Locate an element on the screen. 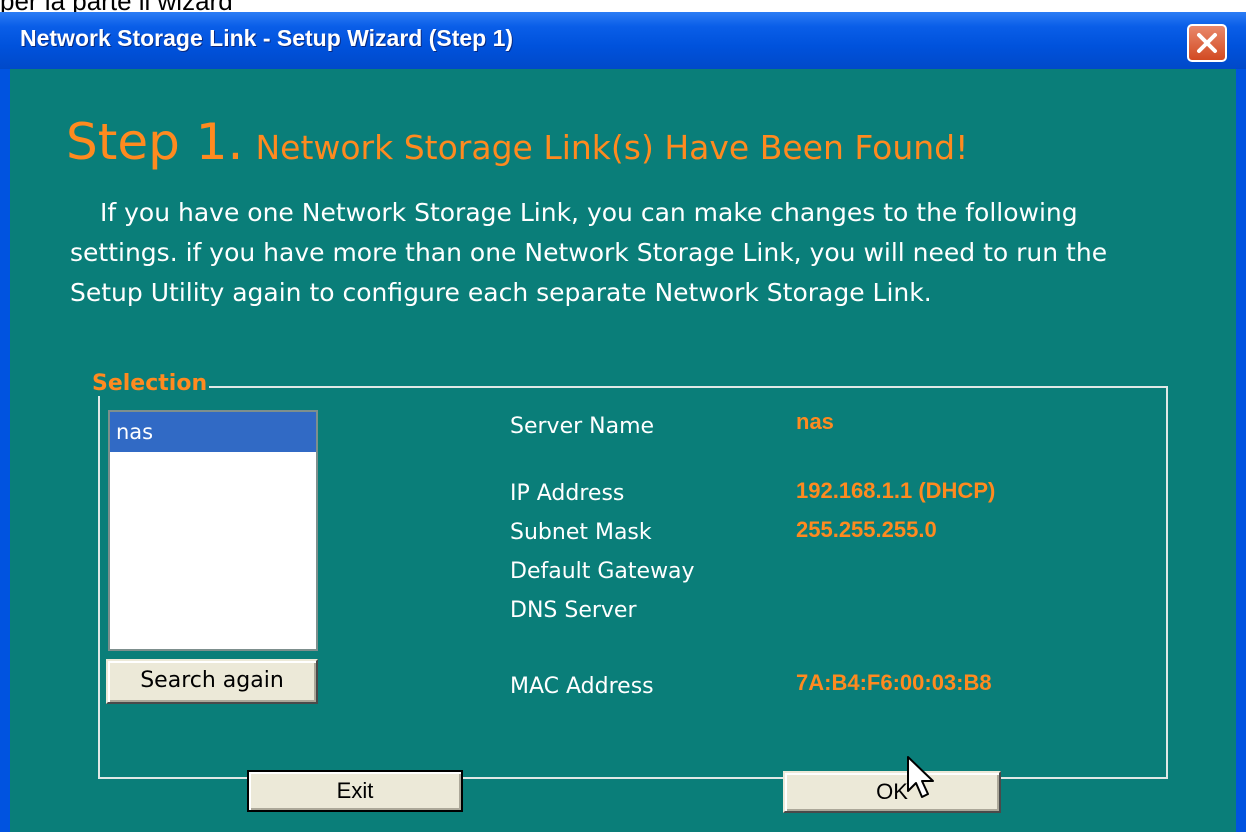 This screenshot has height=832, width=1246. selection-label: Selection is located at coordinates (150, 383).